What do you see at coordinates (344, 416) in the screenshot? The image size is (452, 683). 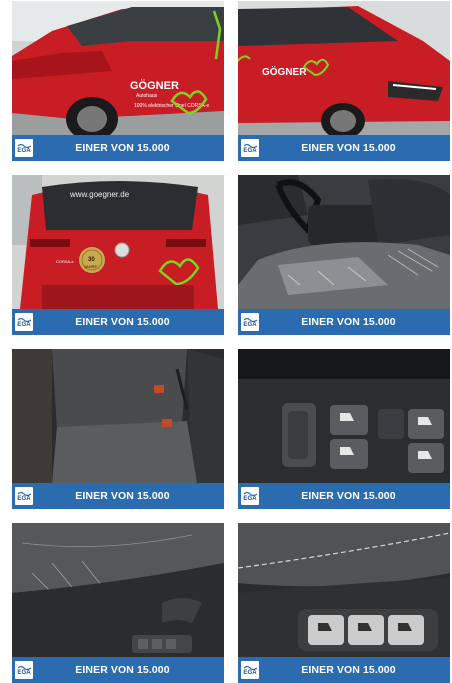 I see `window-switch-photo` at bounding box center [344, 416].